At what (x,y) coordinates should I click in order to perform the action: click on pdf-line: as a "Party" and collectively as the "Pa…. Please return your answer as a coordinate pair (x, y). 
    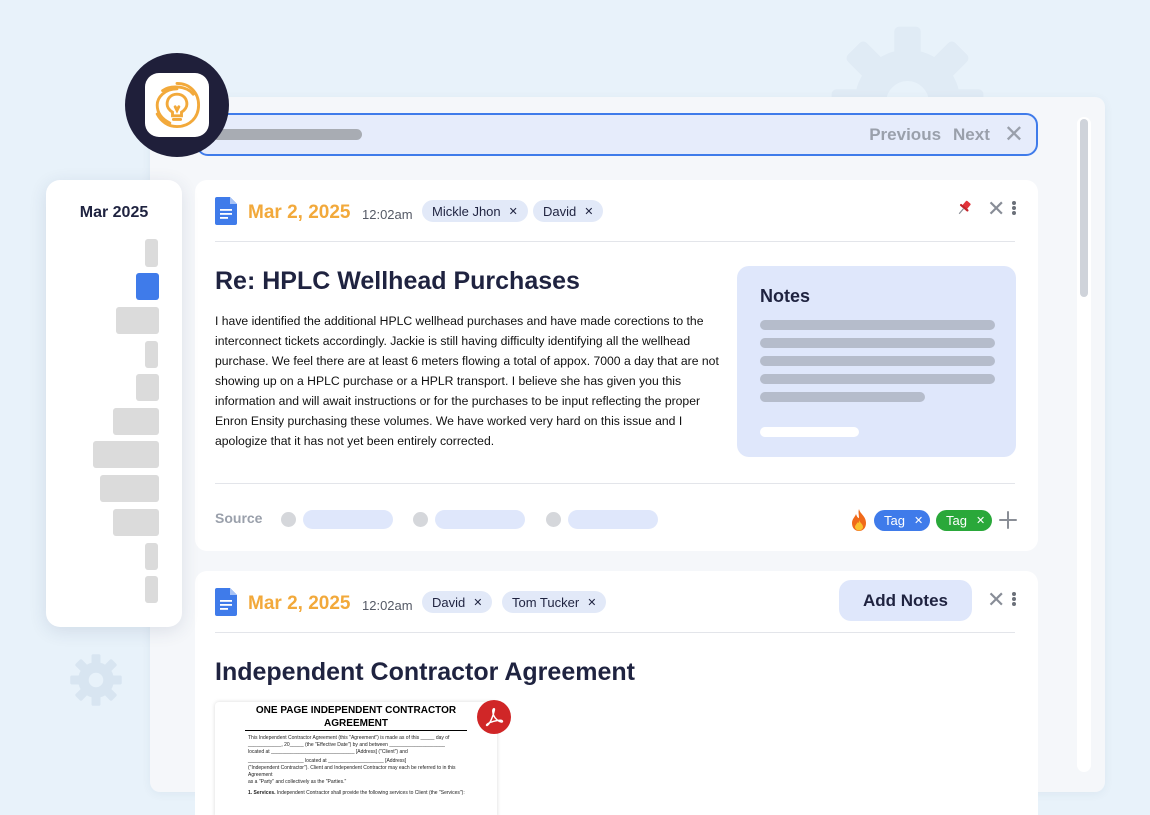
    Looking at the image, I should click on (297, 782).